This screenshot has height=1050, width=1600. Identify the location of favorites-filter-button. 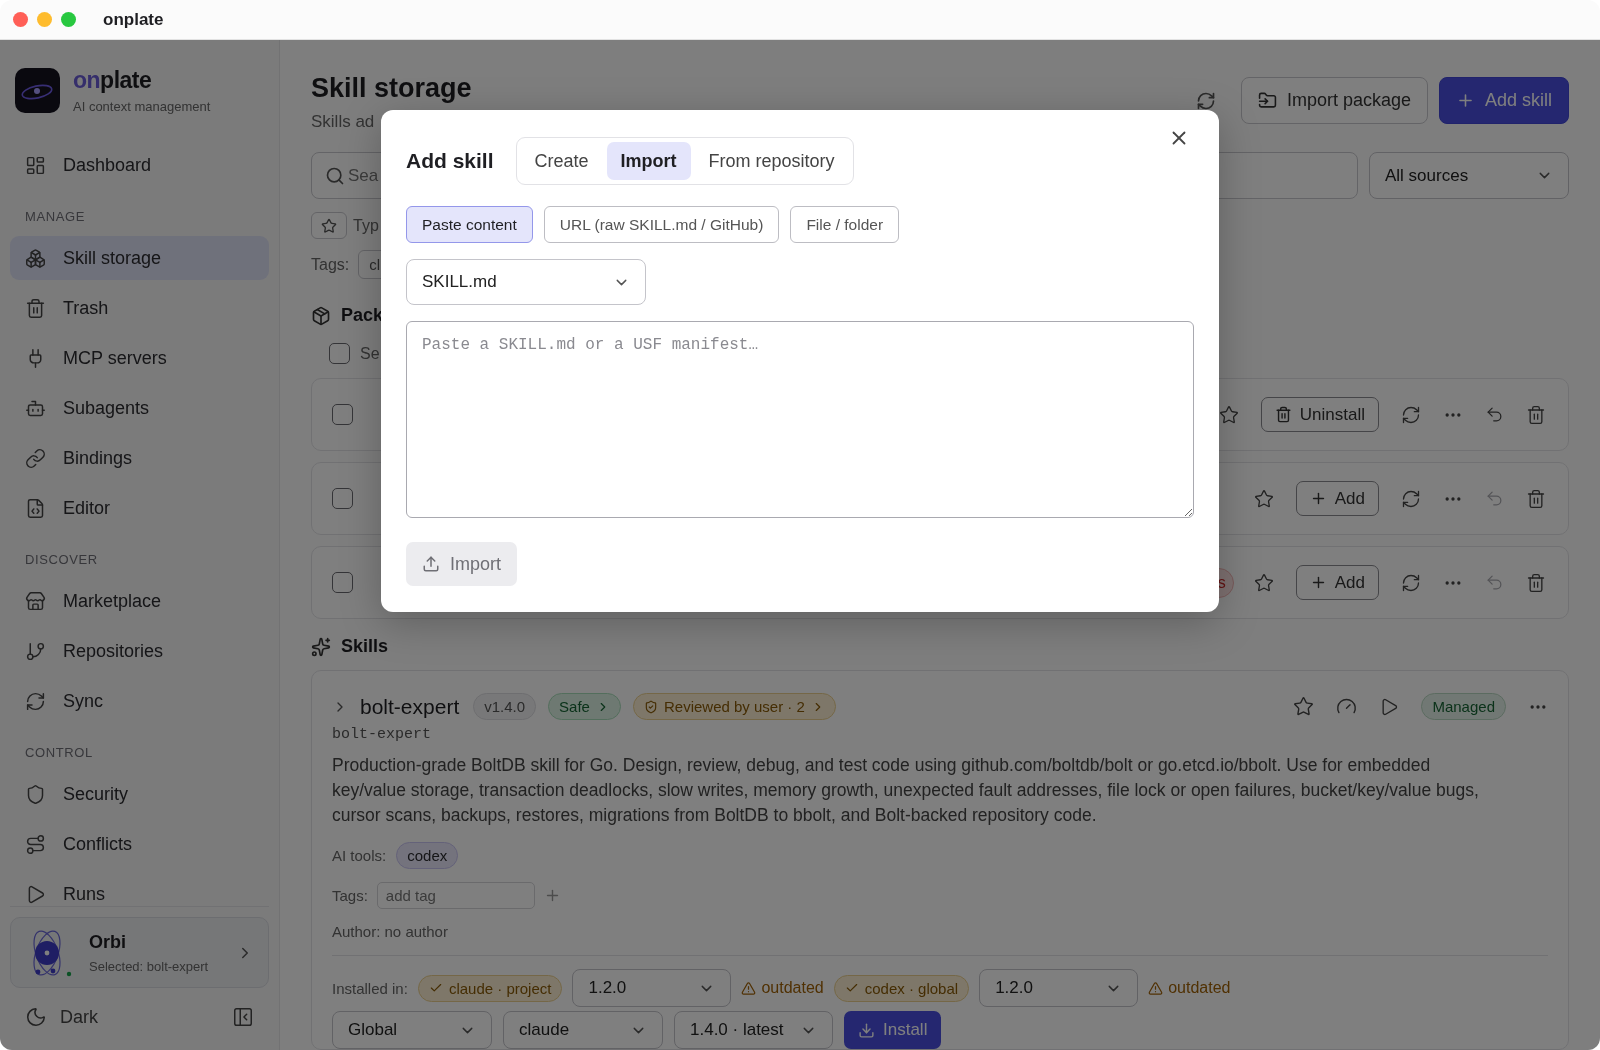
(329, 225).